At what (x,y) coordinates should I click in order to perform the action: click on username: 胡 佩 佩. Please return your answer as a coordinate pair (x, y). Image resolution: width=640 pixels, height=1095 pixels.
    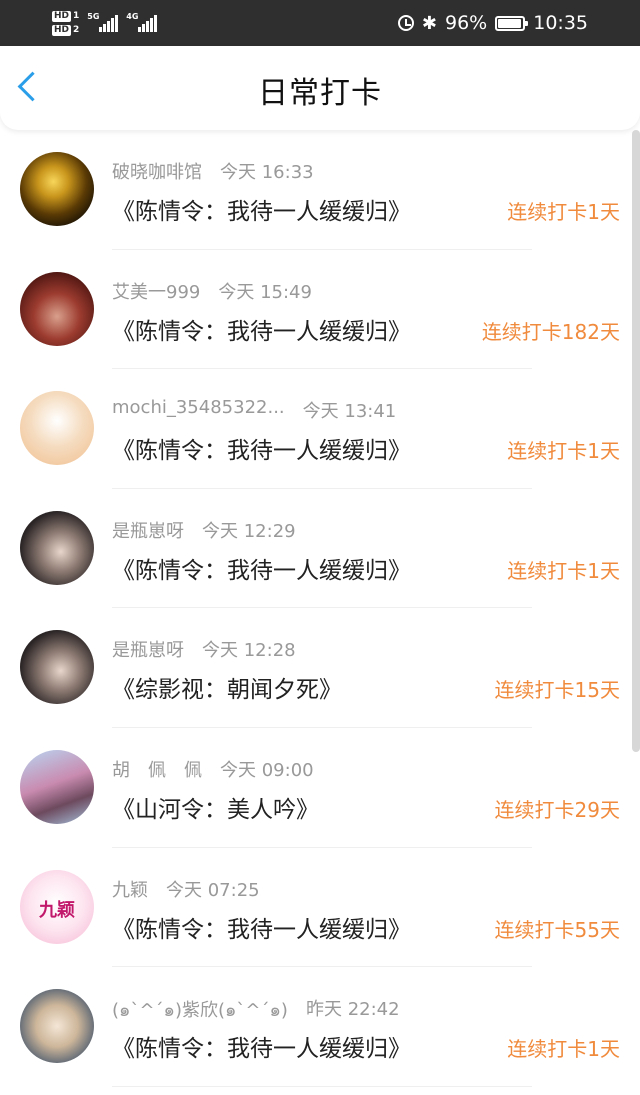
    Looking at the image, I should click on (157, 769).